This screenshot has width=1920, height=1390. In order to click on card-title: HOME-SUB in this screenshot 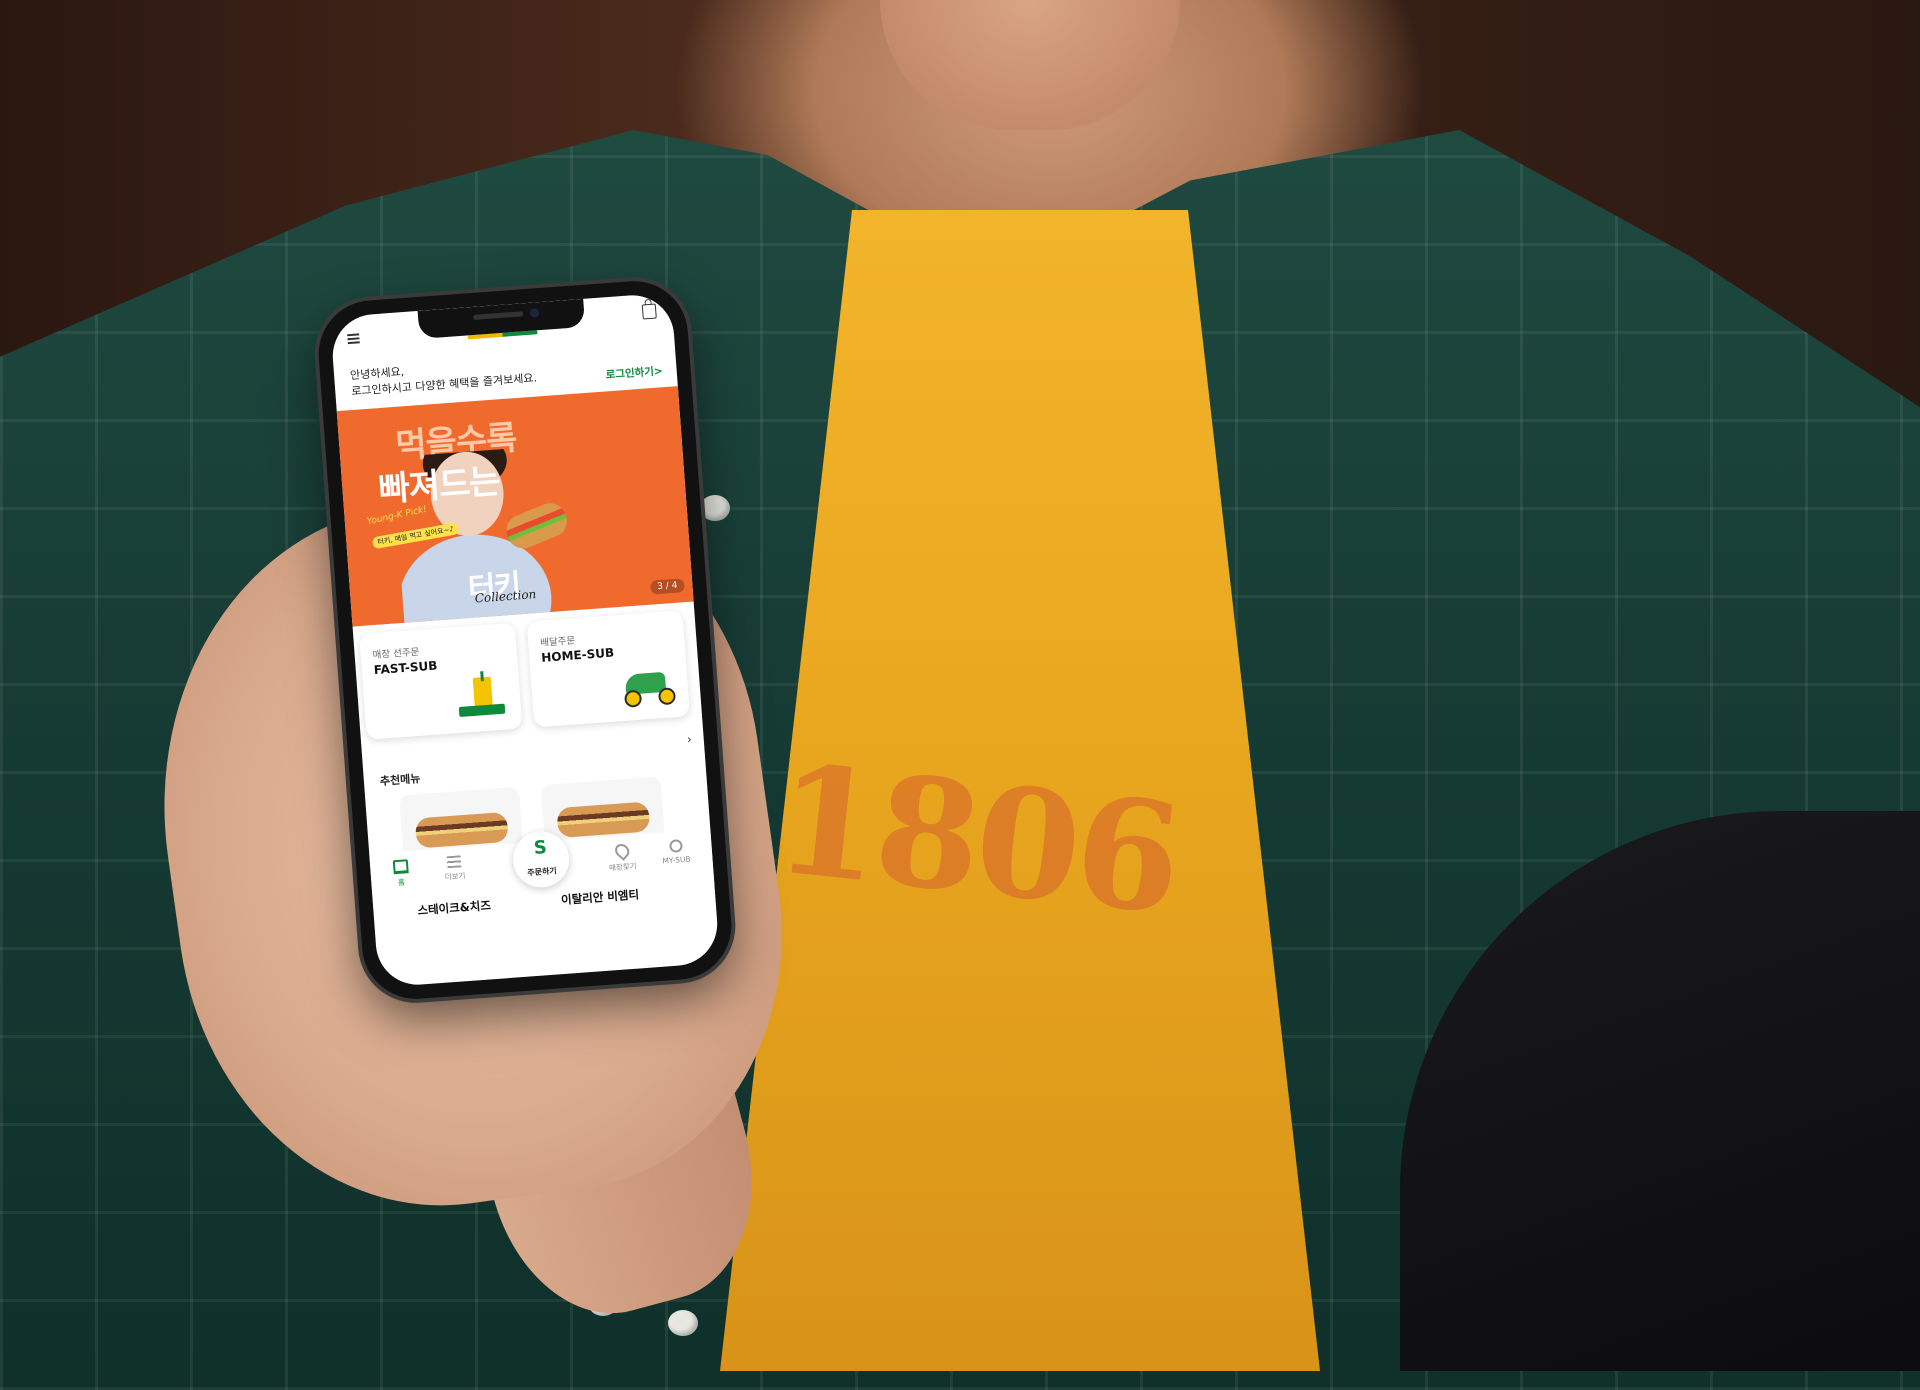, I will do `click(577, 655)`.